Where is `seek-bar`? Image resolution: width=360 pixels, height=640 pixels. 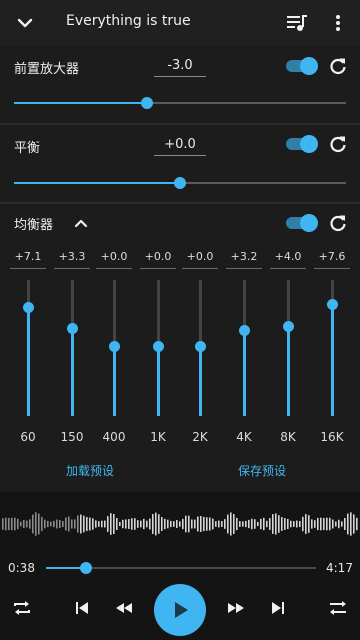
seek-bar is located at coordinates (181, 568).